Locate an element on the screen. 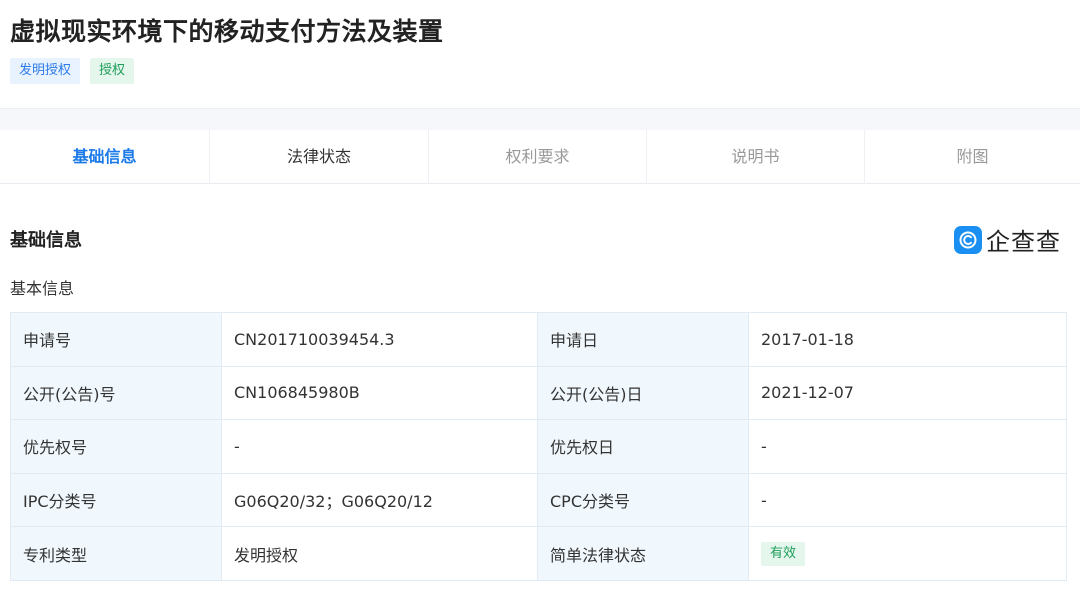 This screenshot has height=590, width=1080. ipc-class-value: G06Q20/32；G06Q20/12 is located at coordinates (379, 500).